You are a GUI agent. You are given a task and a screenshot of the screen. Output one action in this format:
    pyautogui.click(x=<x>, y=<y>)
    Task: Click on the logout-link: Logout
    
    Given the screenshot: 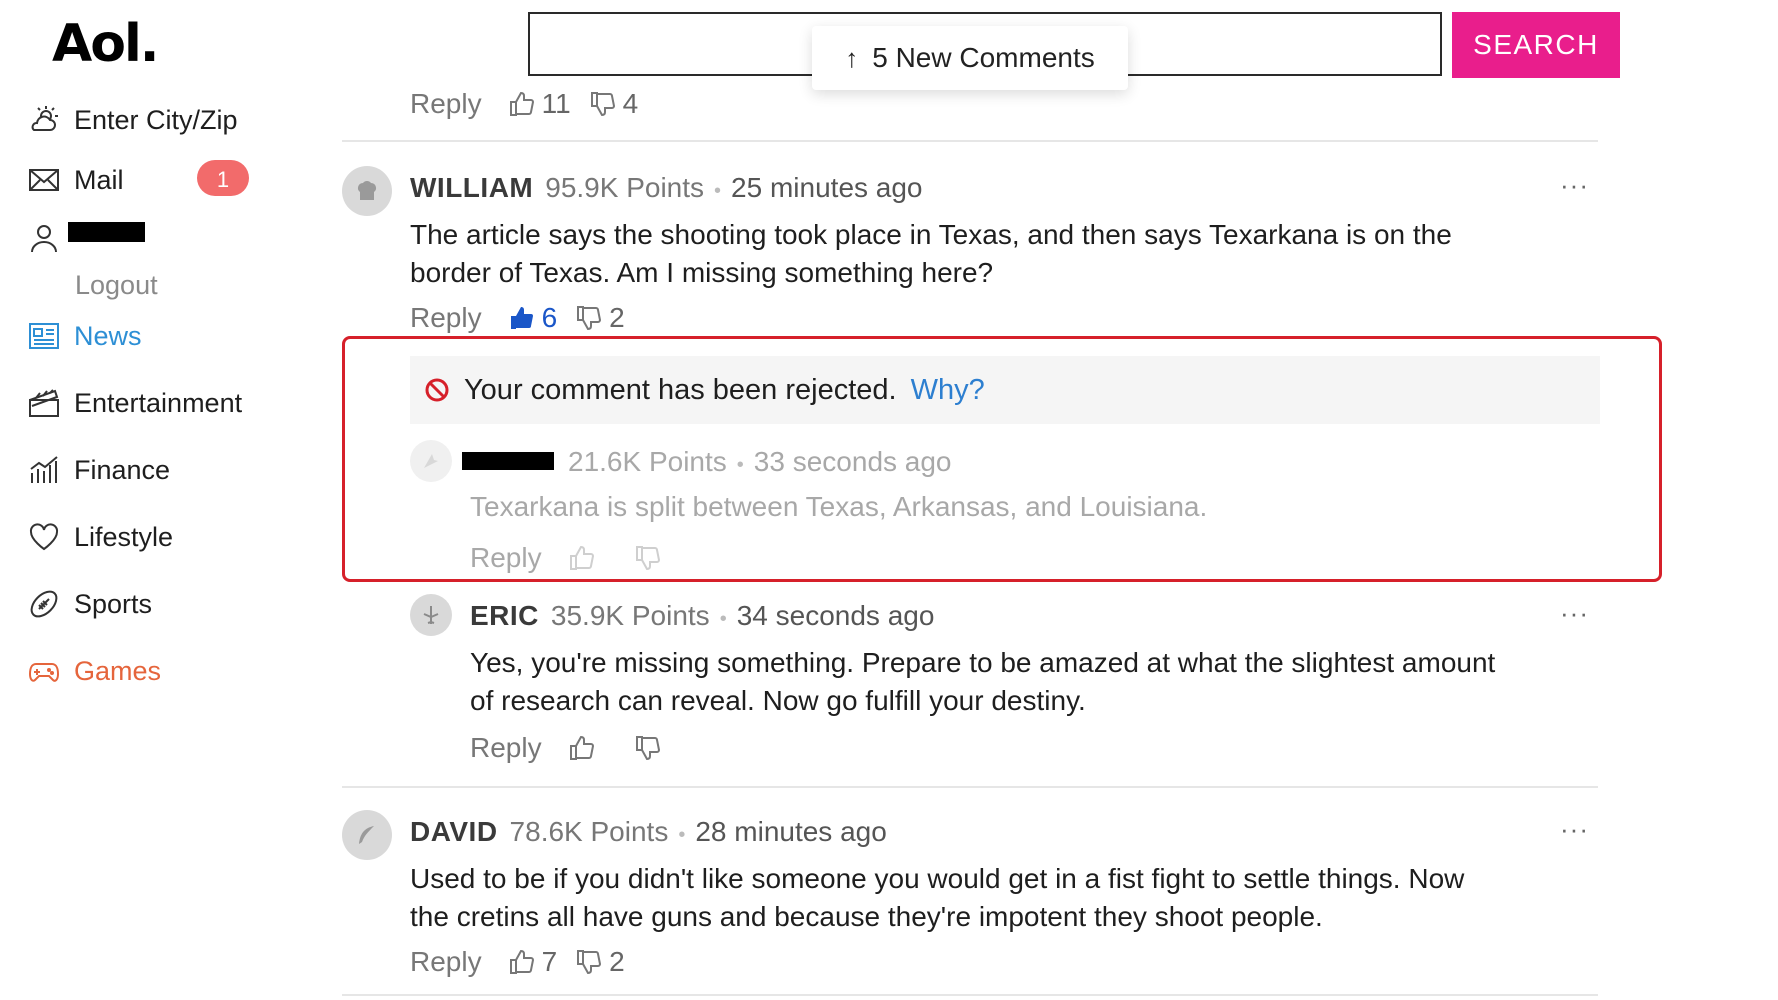 What is the action you would take?
    pyautogui.click(x=116, y=285)
    